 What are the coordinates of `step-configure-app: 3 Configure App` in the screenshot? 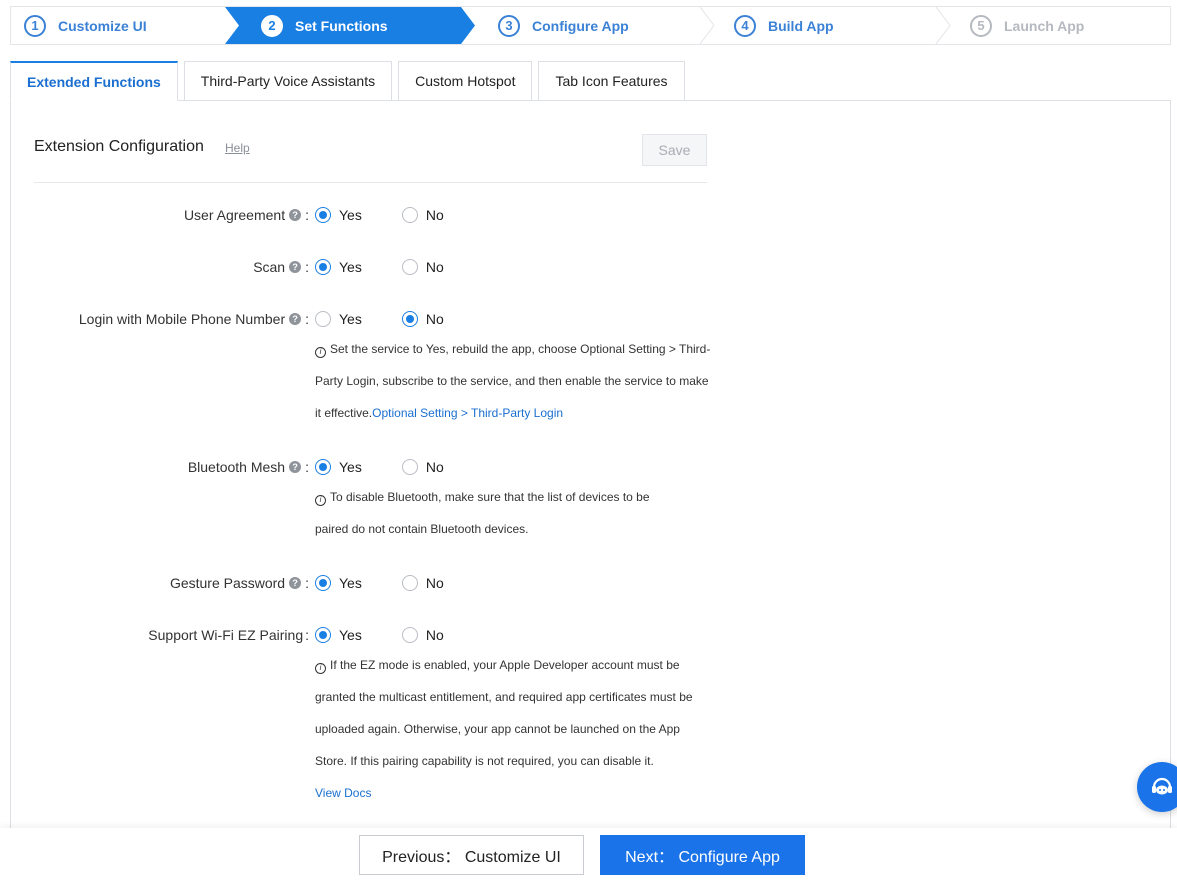 It's located at (563, 25).